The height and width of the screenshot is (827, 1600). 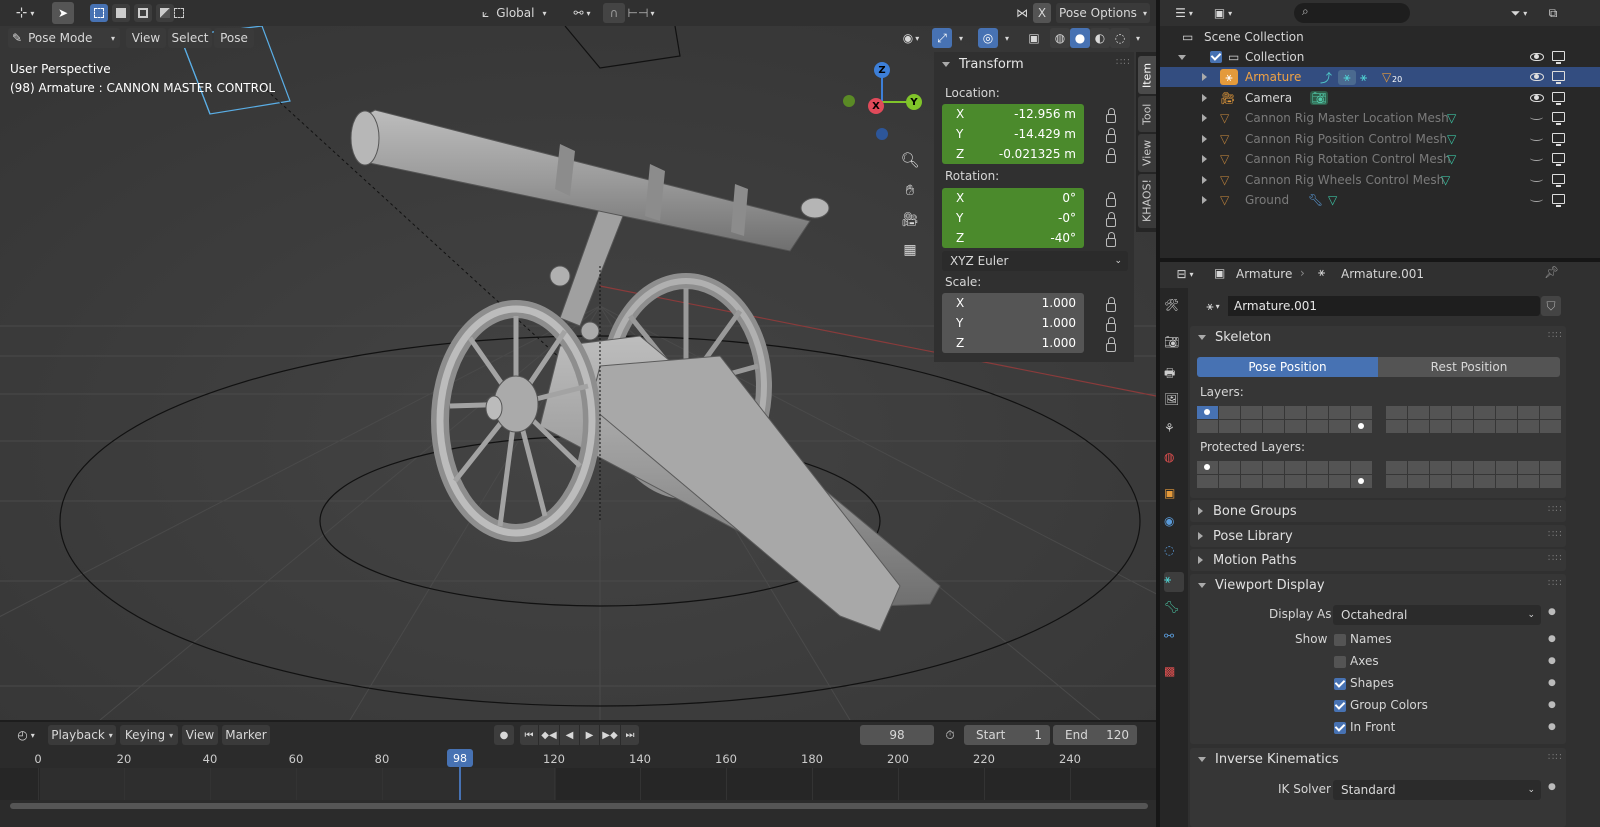 What do you see at coordinates (1216, 57) in the screenshot?
I see `collection-checkbox` at bounding box center [1216, 57].